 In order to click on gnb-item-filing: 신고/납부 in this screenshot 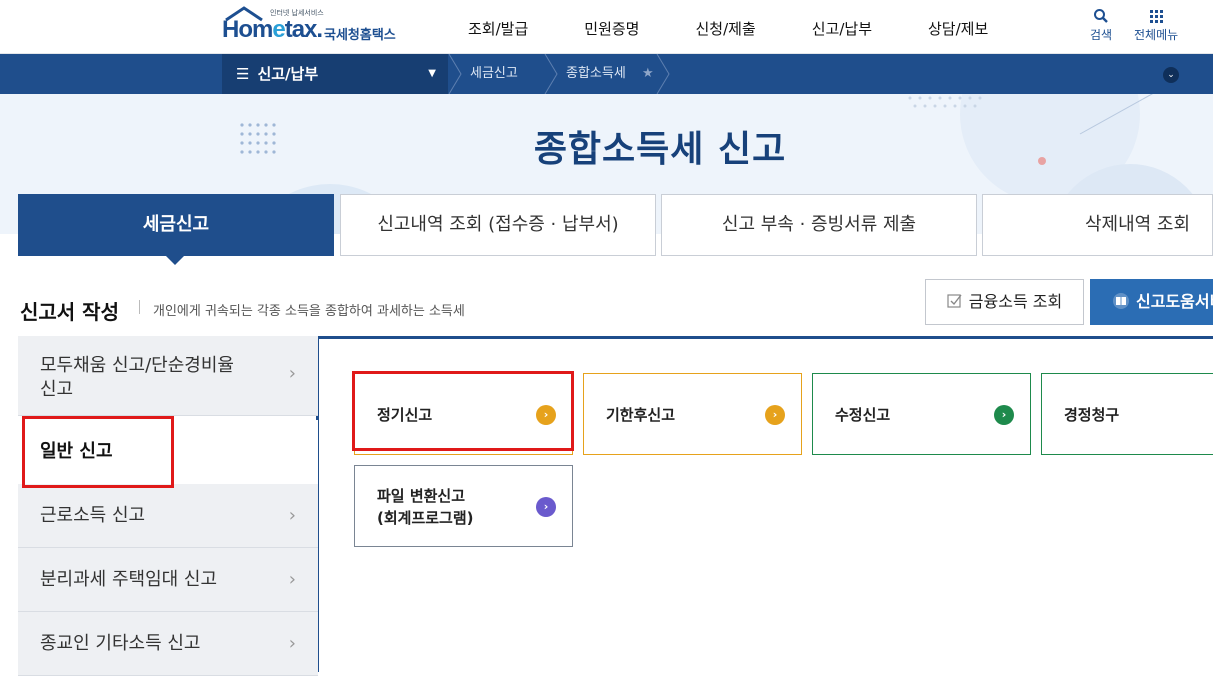, I will do `click(842, 27)`.